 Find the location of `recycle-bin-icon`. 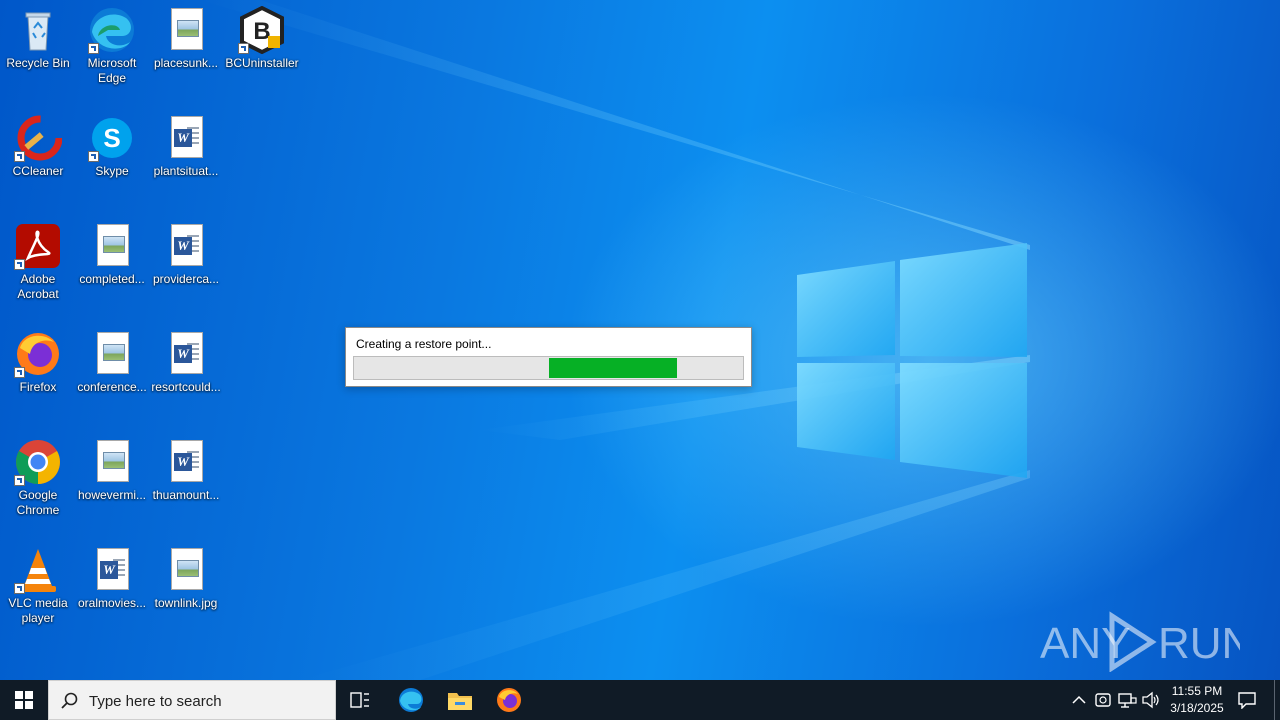

recycle-bin-icon is located at coordinates (38, 30).